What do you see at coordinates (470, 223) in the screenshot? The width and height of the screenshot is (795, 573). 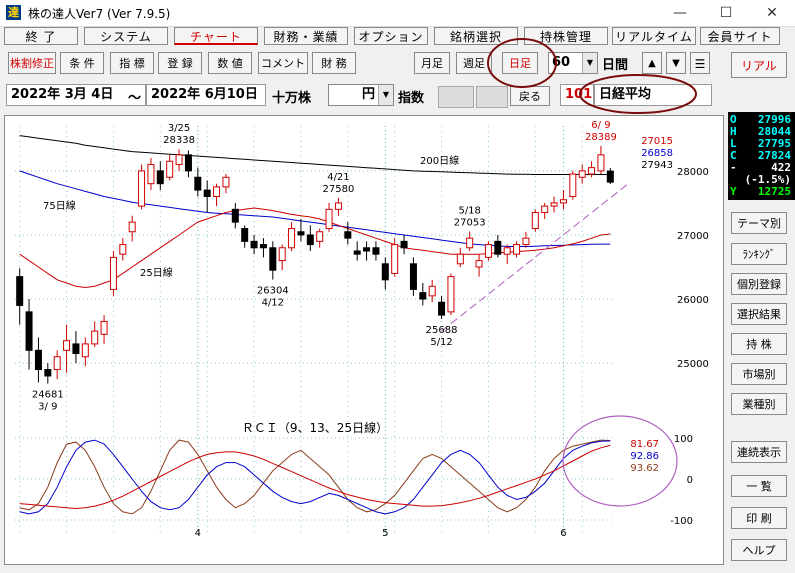 I see `annotation-value: 27053` at bounding box center [470, 223].